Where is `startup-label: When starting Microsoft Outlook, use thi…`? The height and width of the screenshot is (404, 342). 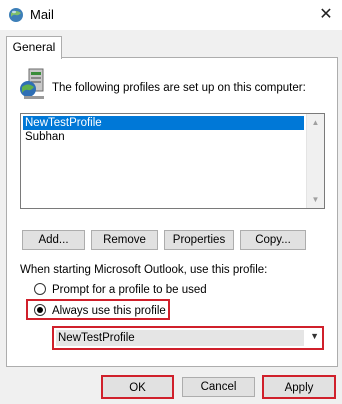
startup-label: When starting Microsoft Outlook, use thi… is located at coordinates (144, 270).